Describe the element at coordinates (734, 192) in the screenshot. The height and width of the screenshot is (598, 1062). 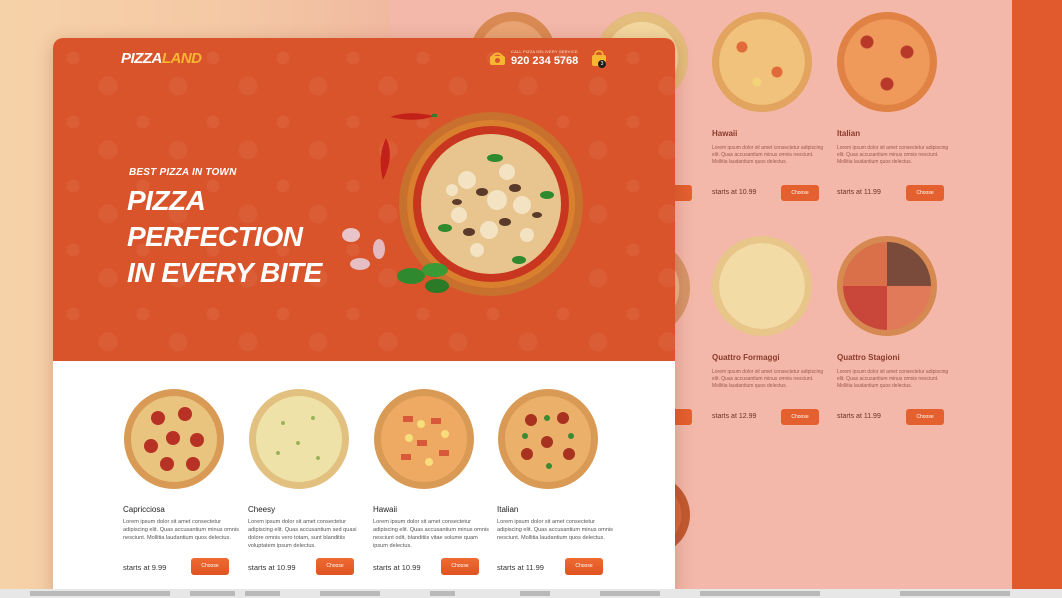
I see `bg-product-price: starts at 10.99` at that location.